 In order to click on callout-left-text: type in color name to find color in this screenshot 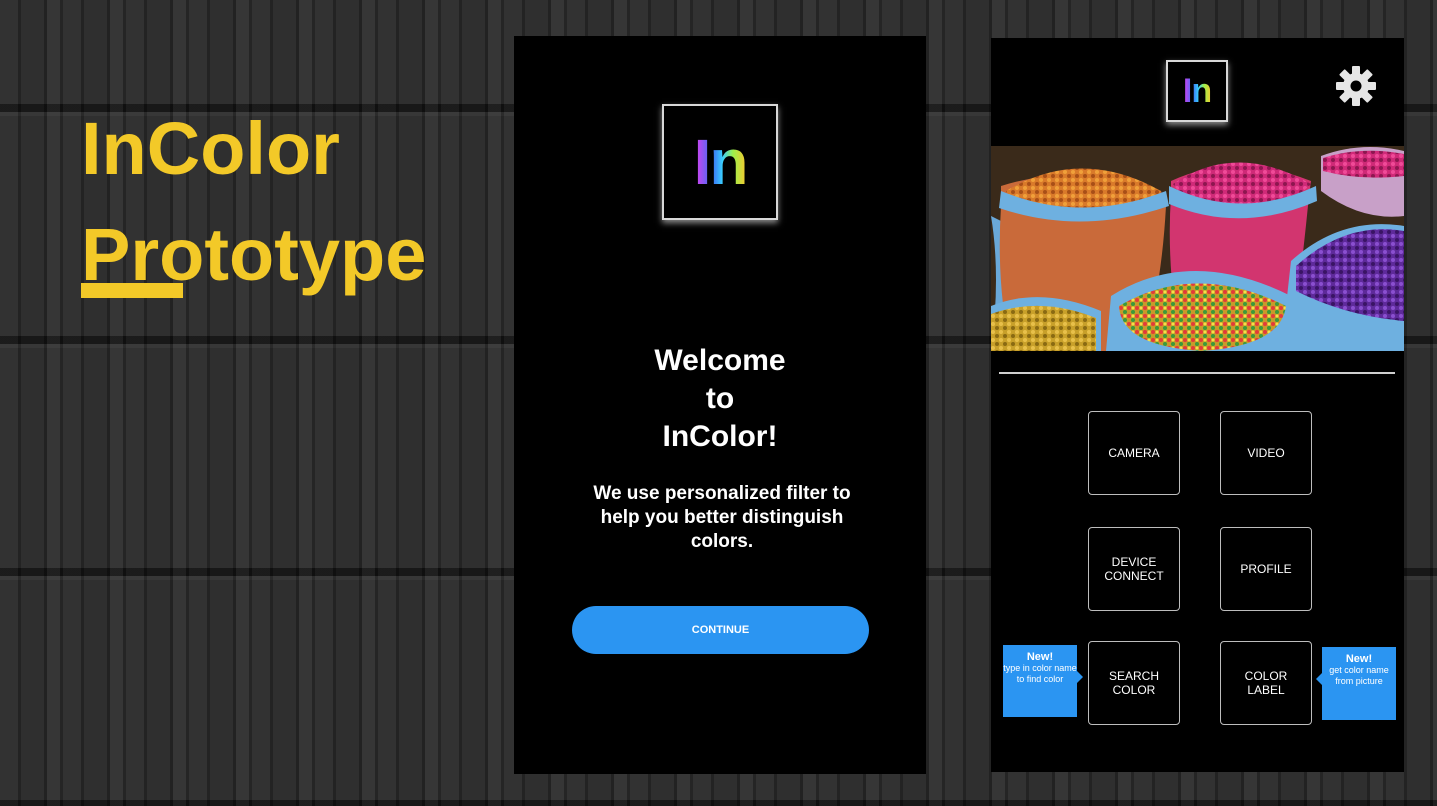, I will do `click(1040, 673)`.